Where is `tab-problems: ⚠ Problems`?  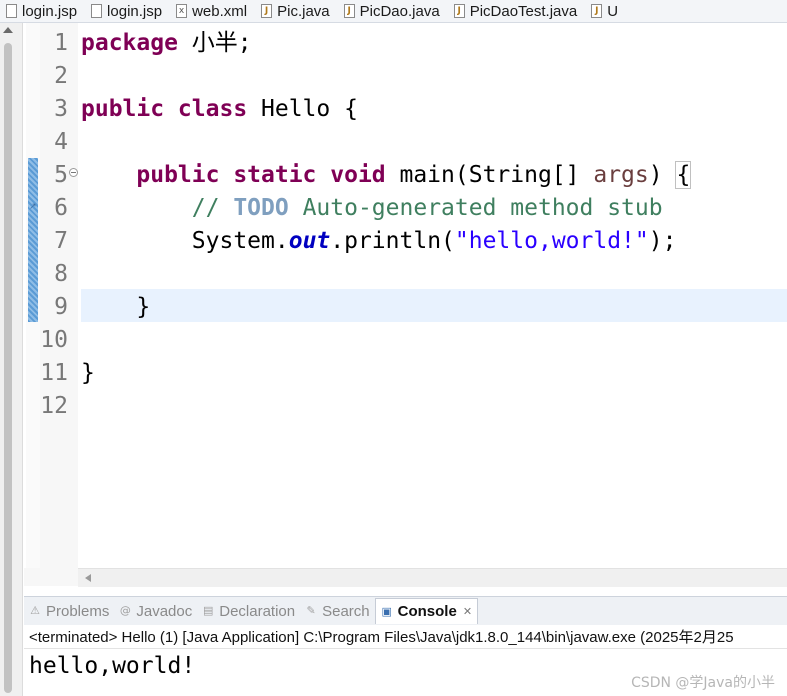 tab-problems: ⚠ Problems is located at coordinates (69, 611).